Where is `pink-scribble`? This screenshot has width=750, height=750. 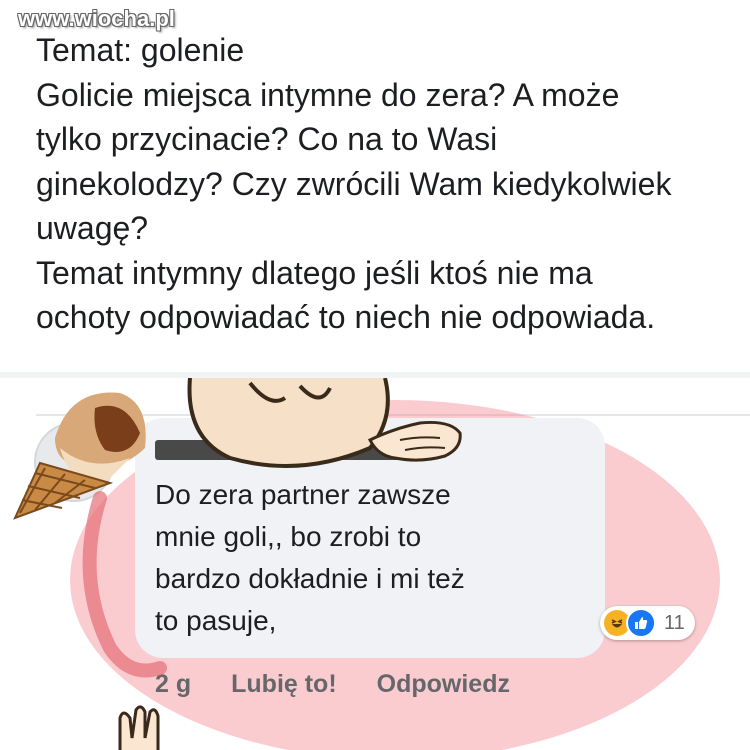
pink-scribble is located at coordinates (124, 584).